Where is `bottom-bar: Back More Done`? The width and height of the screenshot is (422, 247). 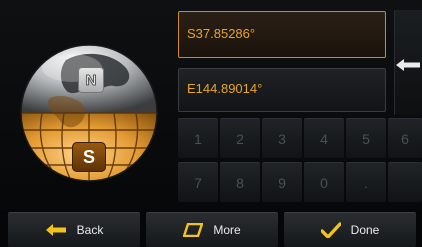
bottom-bar: Back More Done is located at coordinates (211, 228).